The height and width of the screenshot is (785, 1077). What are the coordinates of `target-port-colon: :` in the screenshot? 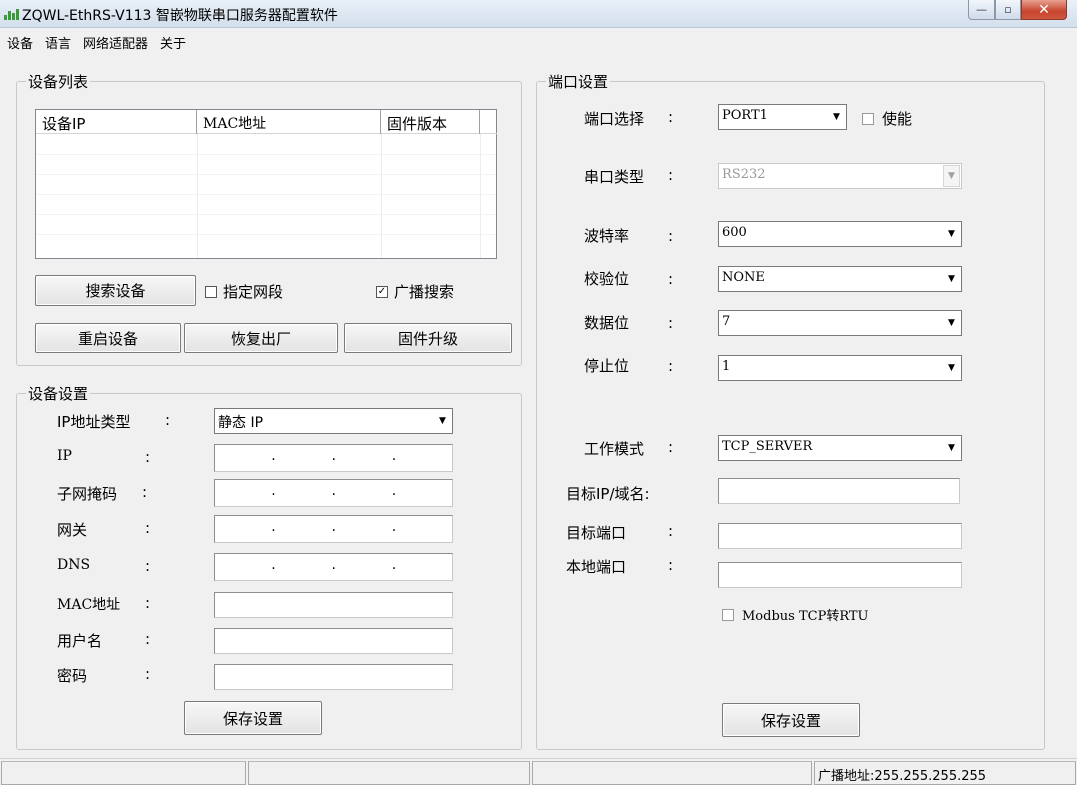 It's located at (671, 531).